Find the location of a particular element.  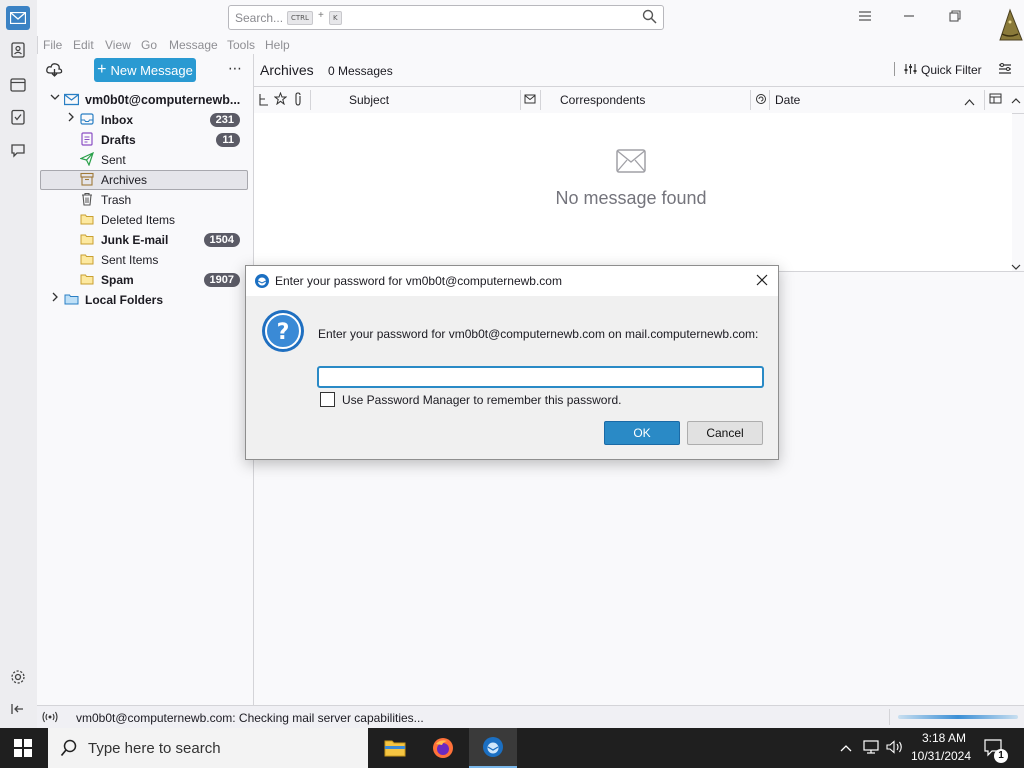

show-hidden-icons-chevron-icon is located at coordinates (846, 748).